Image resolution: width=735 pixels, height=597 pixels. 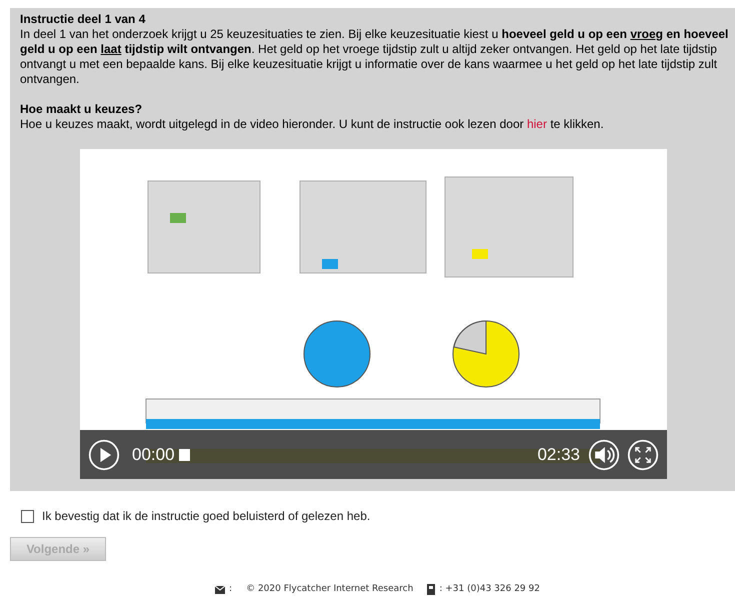 I want to click on mail-icon, so click(x=220, y=590).